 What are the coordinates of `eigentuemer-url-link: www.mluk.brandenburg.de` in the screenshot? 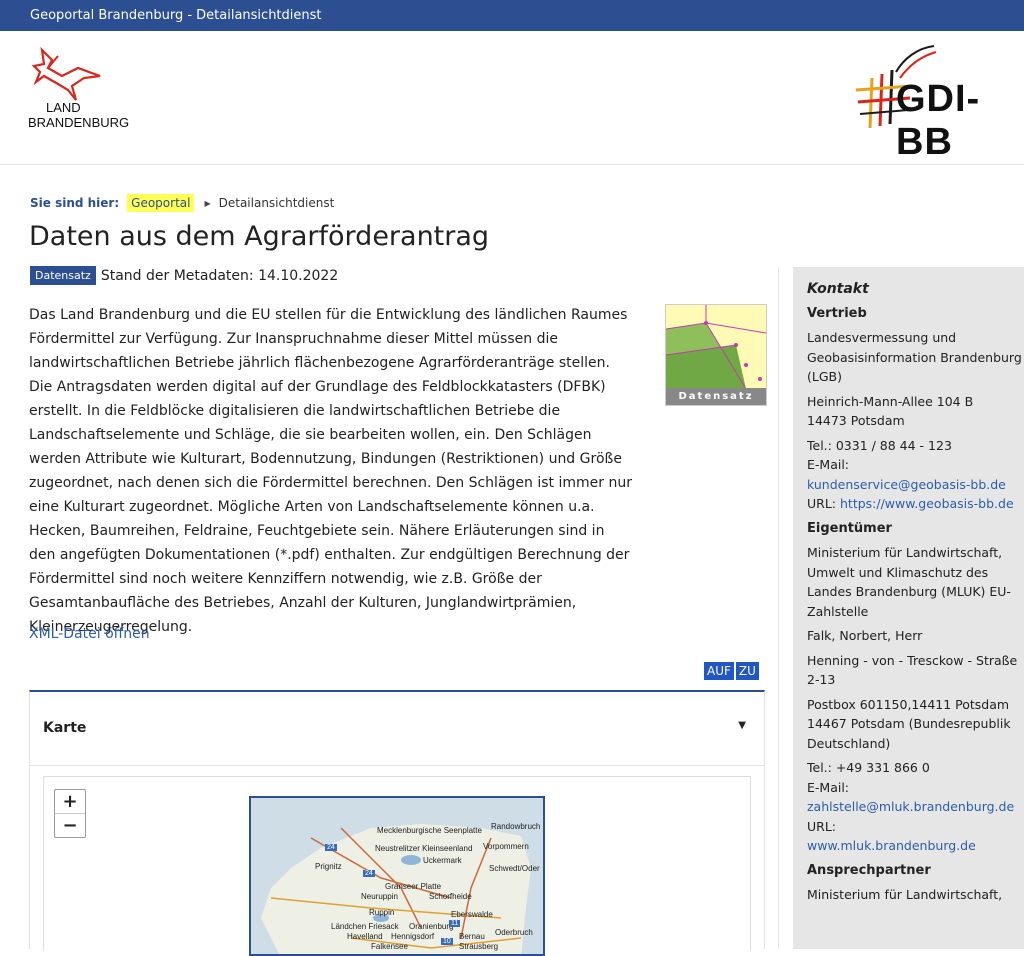 It's located at (915, 846).